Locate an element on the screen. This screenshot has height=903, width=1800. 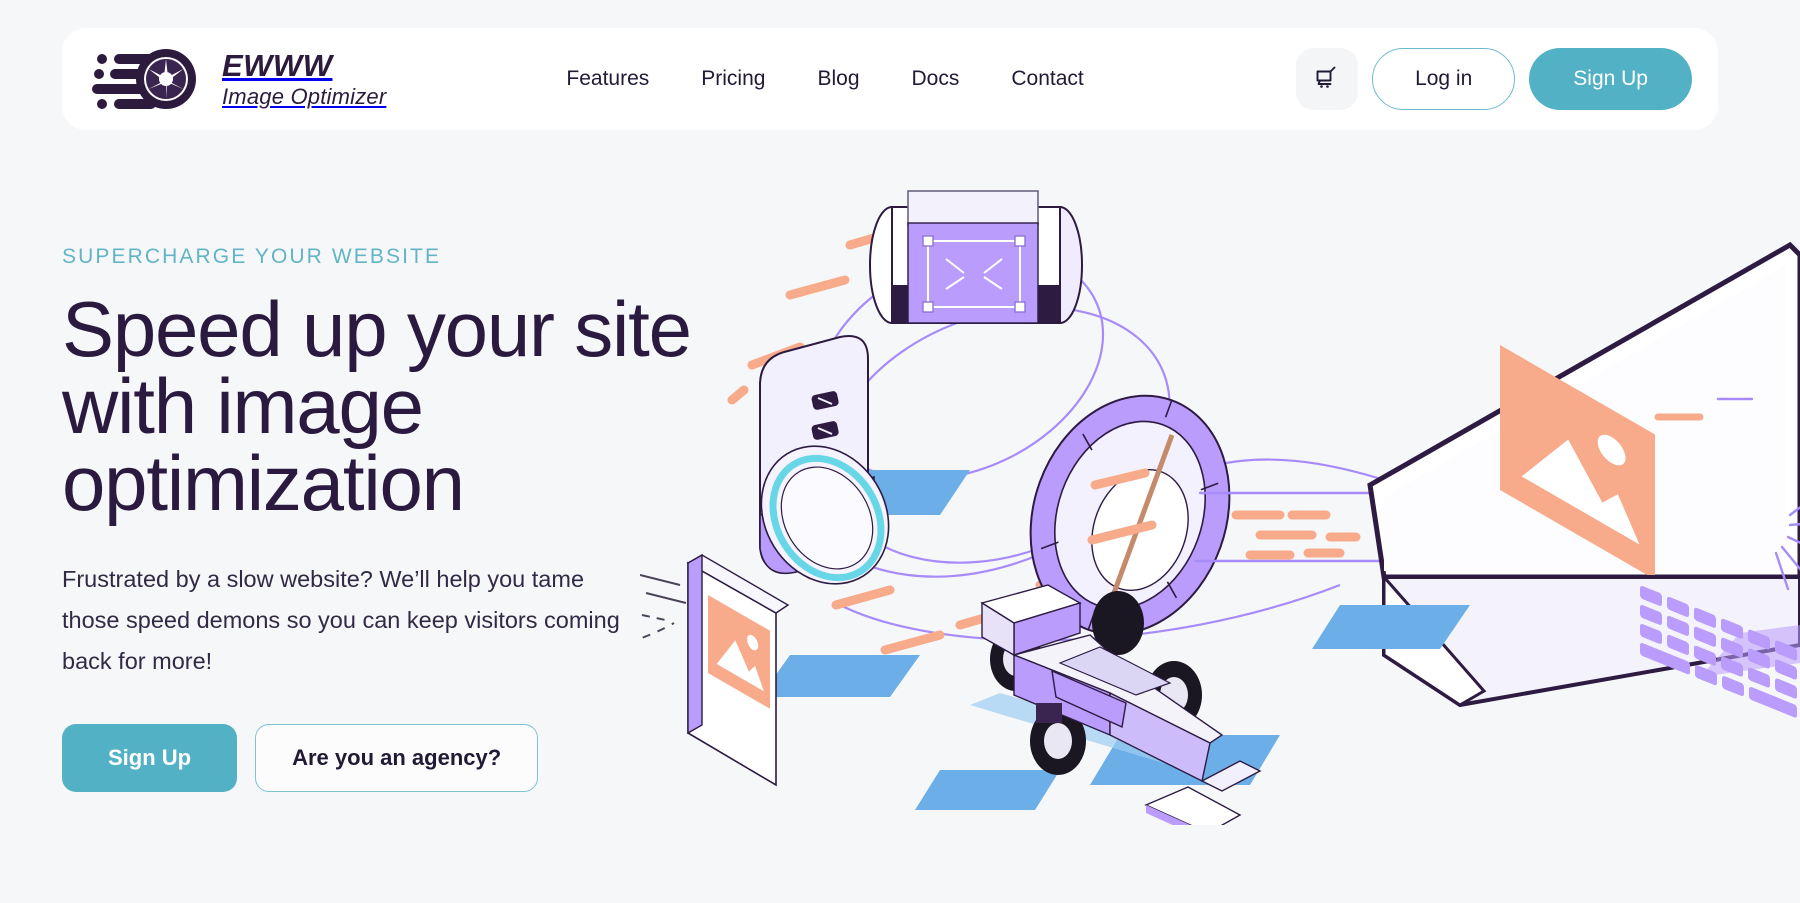
hero-cta-group: Sign Up Are you an agency? is located at coordinates (382, 757).